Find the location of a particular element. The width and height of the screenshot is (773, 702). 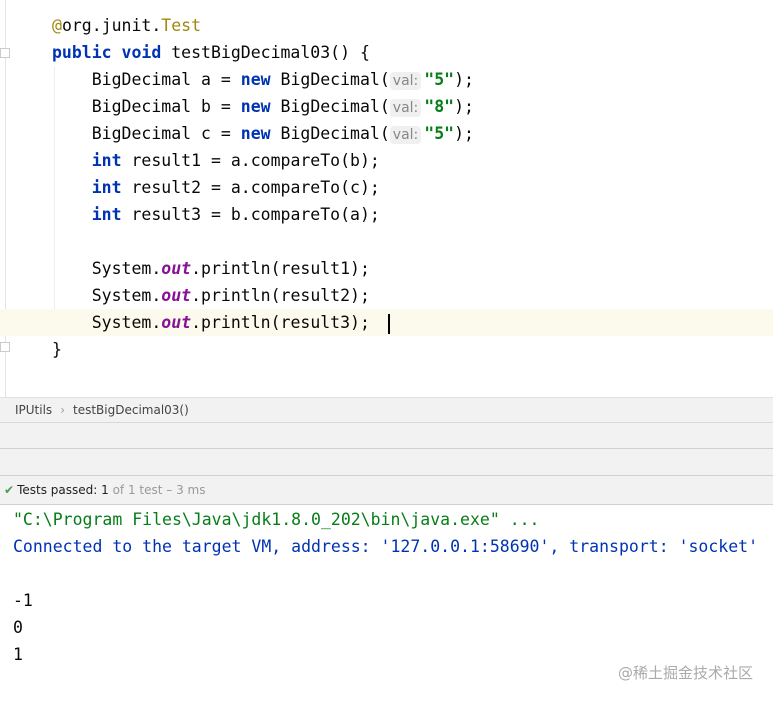

code-line: int result1 = a.compareTo(b); is located at coordinates (235, 160).